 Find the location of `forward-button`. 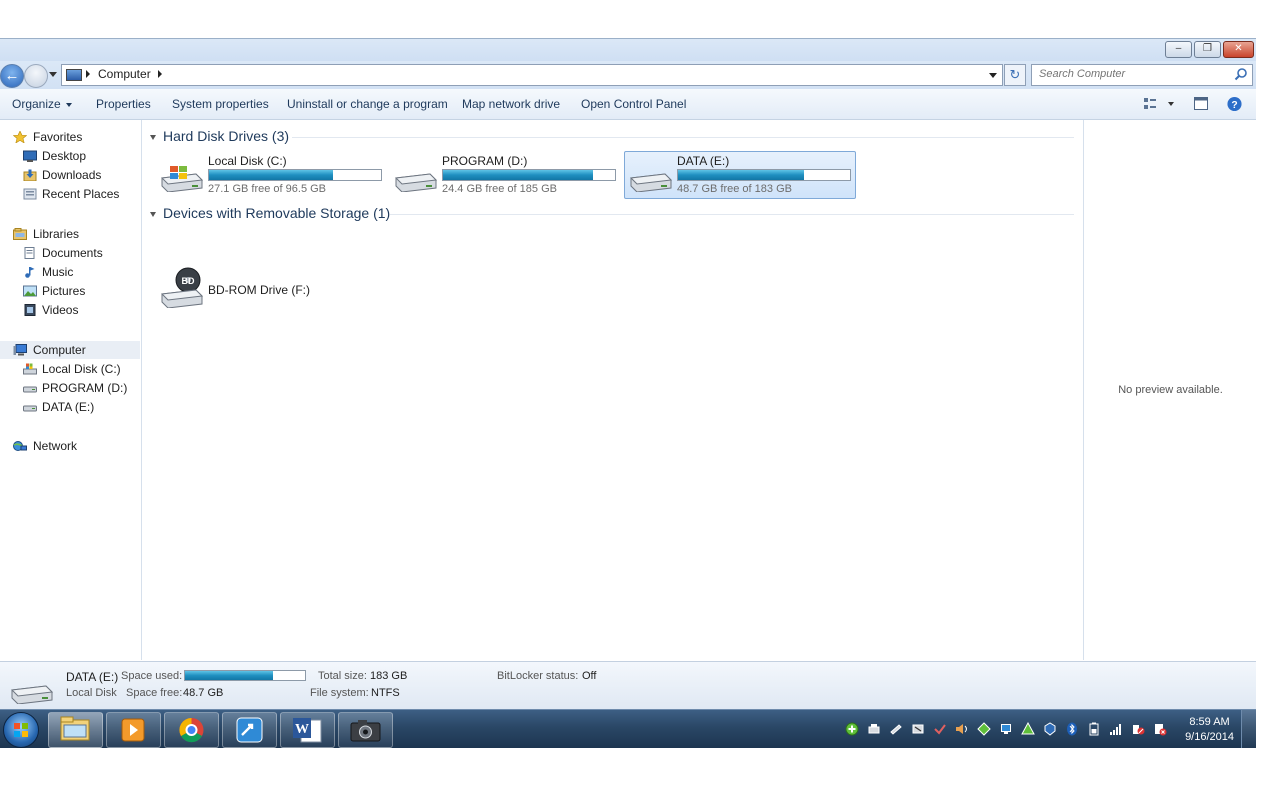

forward-button is located at coordinates (36, 76).